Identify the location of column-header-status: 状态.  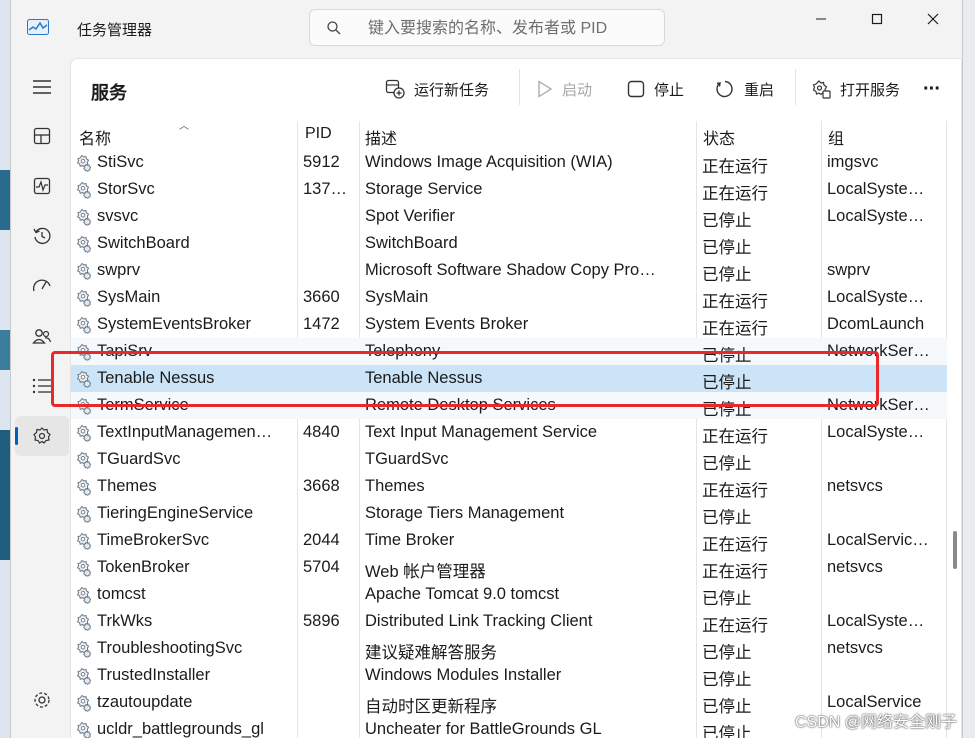
(719, 138).